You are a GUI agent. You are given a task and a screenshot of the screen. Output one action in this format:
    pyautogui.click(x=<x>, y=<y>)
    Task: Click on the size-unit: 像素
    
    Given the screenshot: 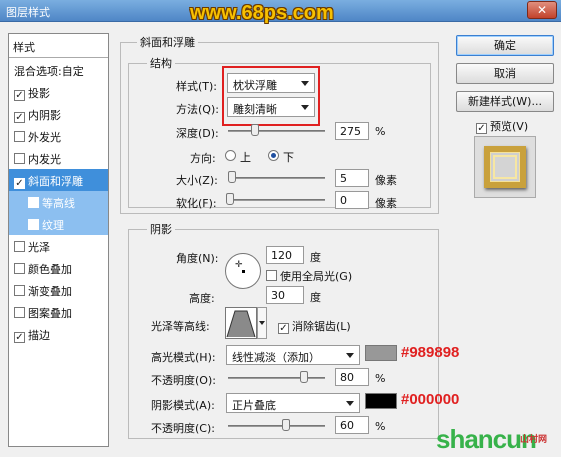 What is the action you would take?
    pyautogui.click(x=386, y=180)
    